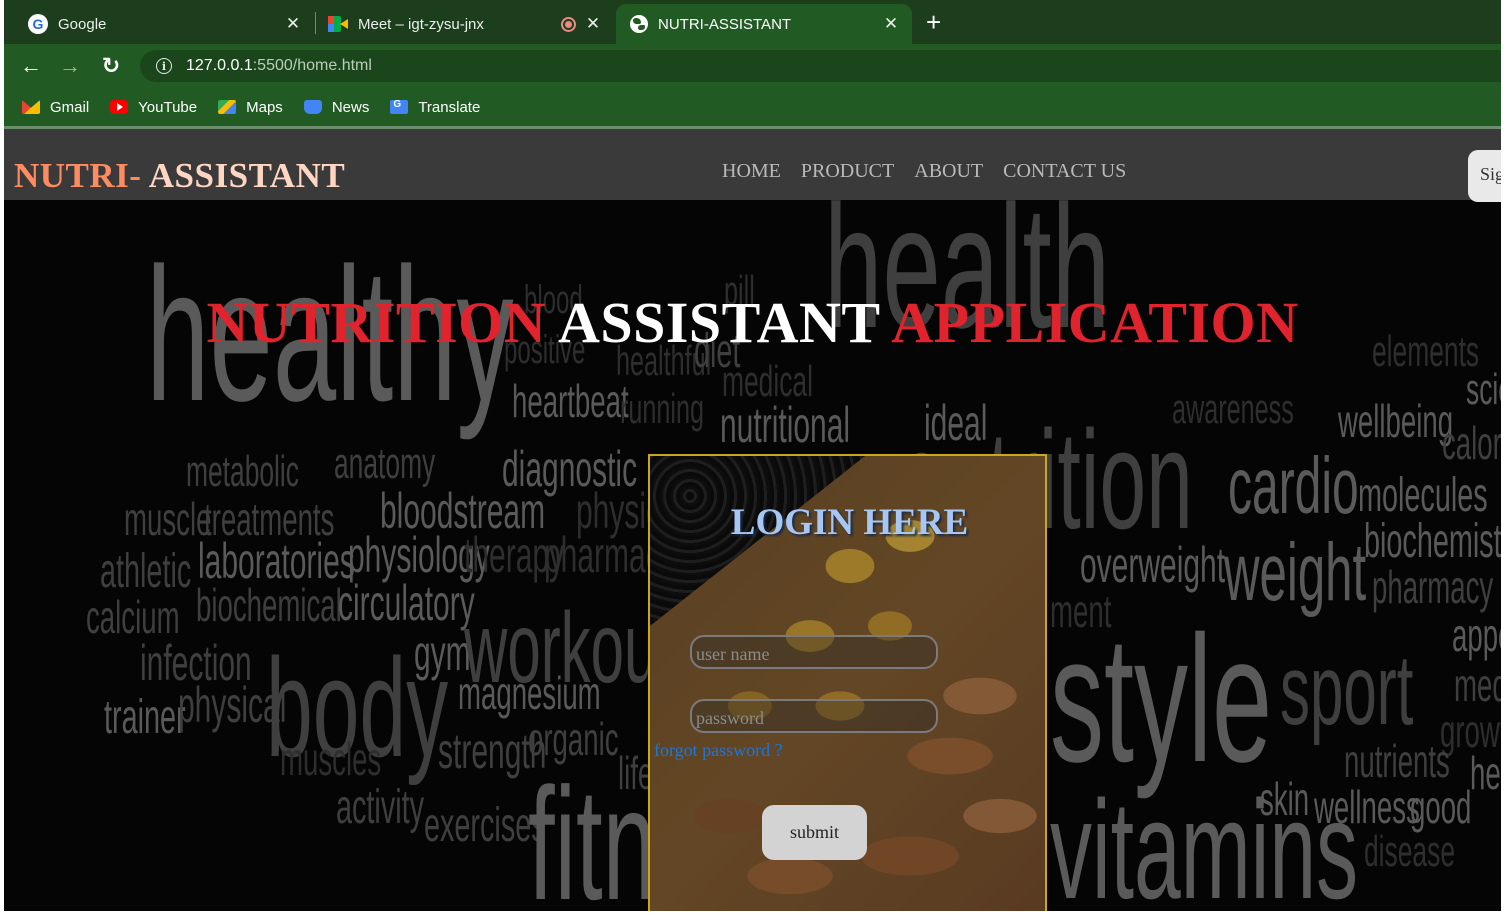 Image resolution: width=1505 pixels, height=918 pixels. I want to click on tab-separator, so click(315, 23).